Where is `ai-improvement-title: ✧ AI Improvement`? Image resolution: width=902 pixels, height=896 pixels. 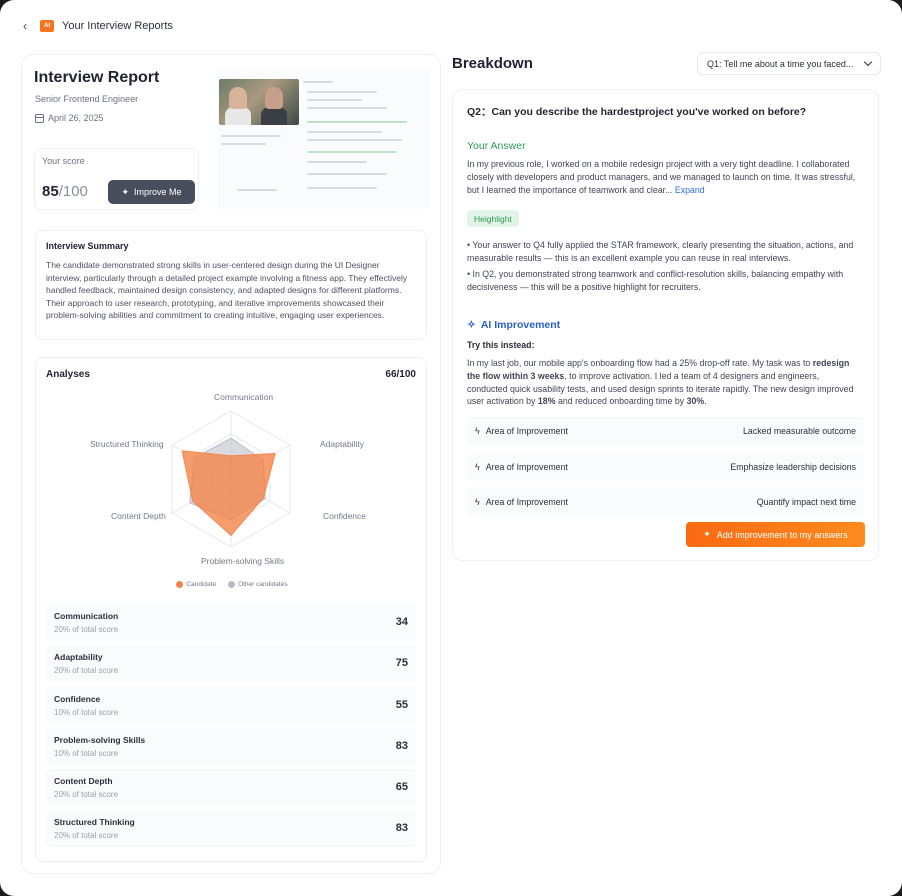 ai-improvement-title: ✧ AI Improvement is located at coordinates (514, 325).